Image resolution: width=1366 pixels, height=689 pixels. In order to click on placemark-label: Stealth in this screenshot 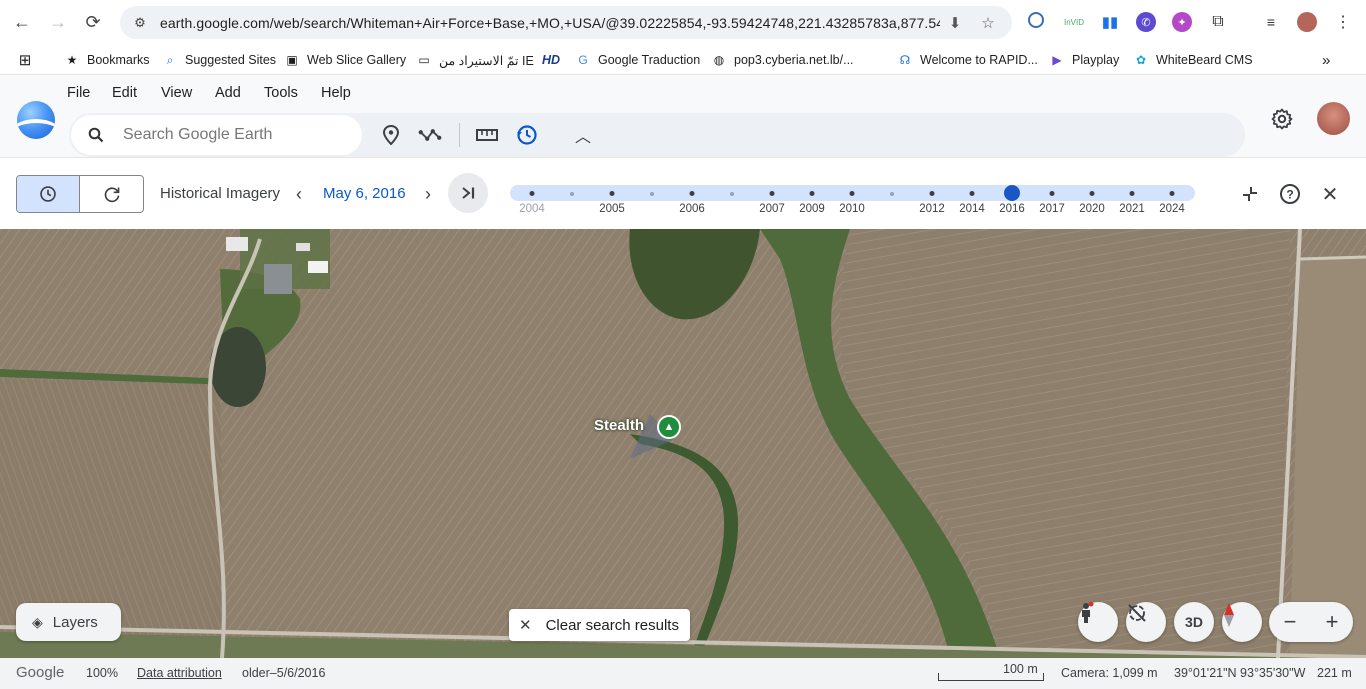, I will do `click(619, 425)`.